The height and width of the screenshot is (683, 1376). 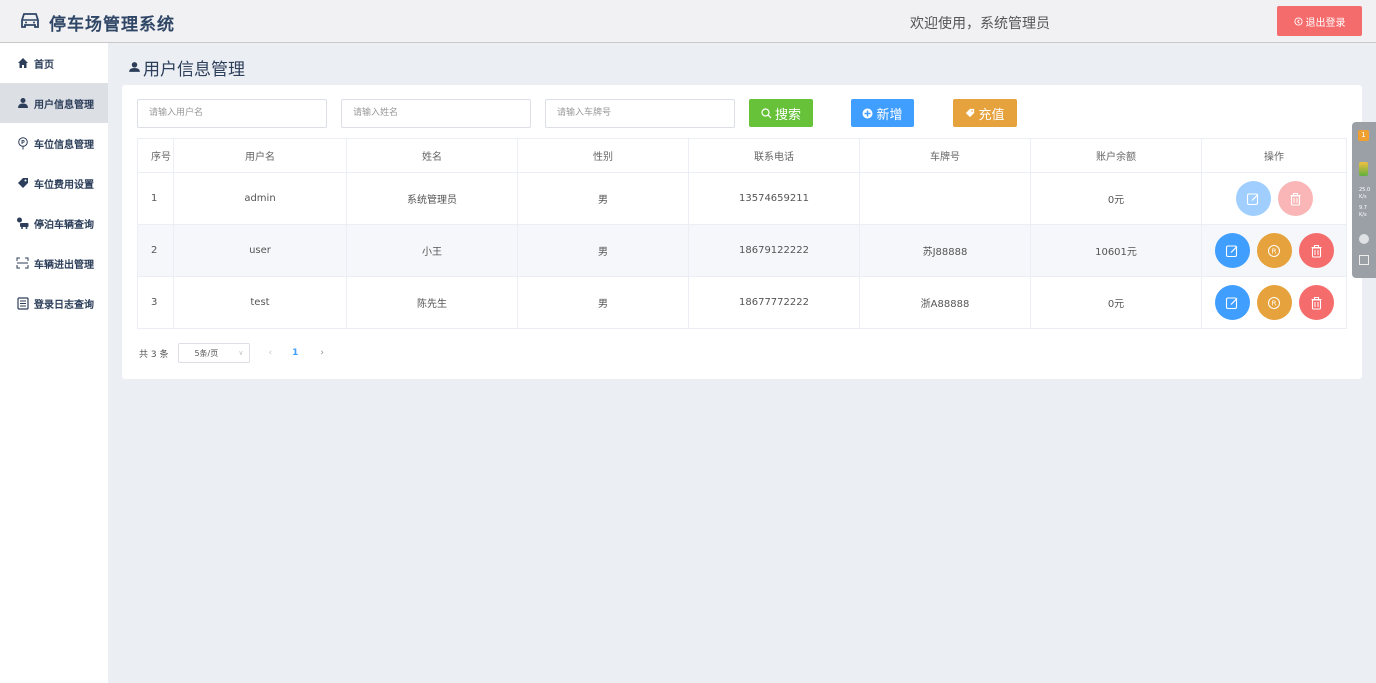 What do you see at coordinates (155, 198) in the screenshot?
I see `row-index: 1` at bounding box center [155, 198].